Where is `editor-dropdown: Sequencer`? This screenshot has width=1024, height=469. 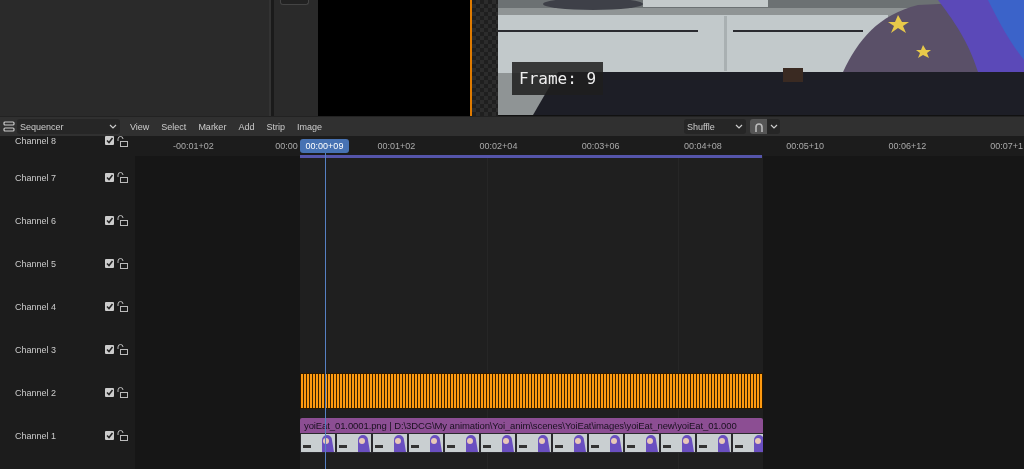 editor-dropdown: Sequencer is located at coordinates (68, 126).